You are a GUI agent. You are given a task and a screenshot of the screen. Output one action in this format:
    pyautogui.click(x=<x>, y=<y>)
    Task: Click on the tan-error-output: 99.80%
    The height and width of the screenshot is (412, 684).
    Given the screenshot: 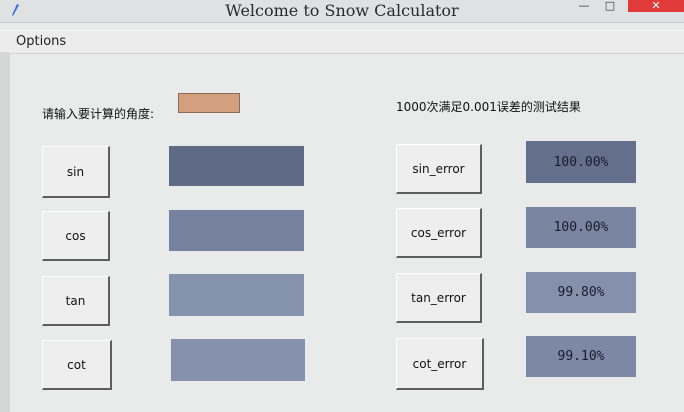 What is the action you would take?
    pyautogui.click(x=581, y=292)
    